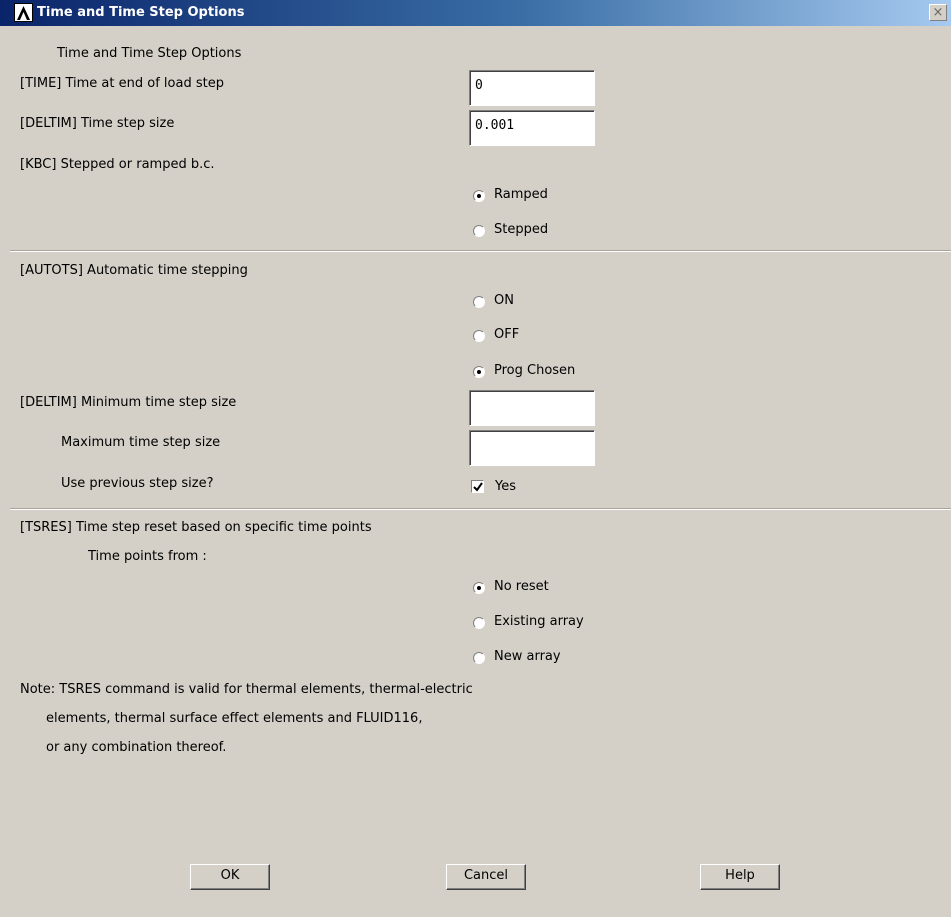  Describe the element at coordinates (521, 194) in the screenshot. I see `radio-label: Ramped` at that location.